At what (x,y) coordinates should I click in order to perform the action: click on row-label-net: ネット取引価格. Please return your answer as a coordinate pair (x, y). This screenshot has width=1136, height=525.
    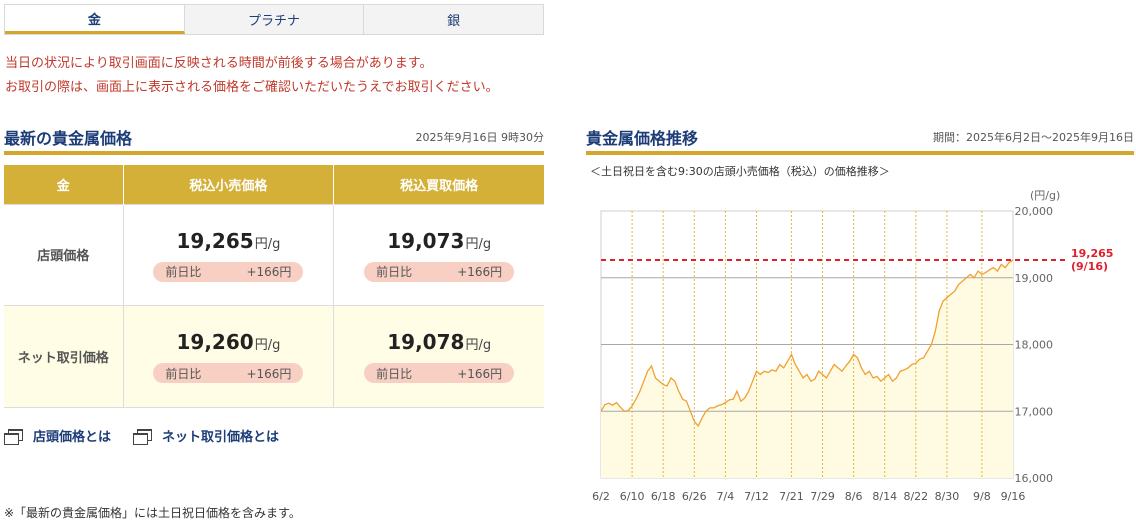
    Looking at the image, I should click on (64, 356).